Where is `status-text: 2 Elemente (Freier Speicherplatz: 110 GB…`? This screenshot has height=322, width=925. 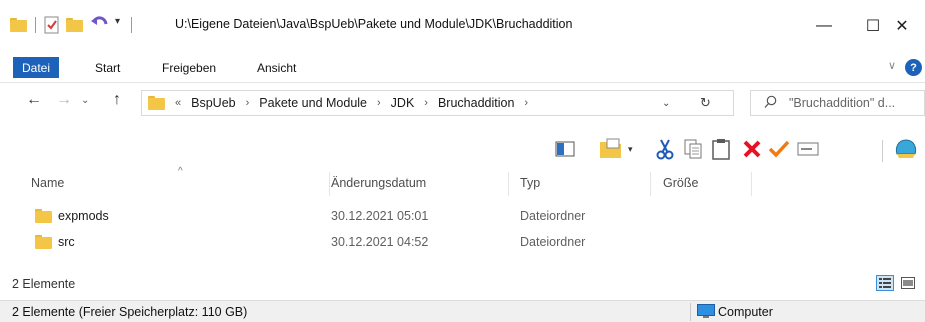 status-text: 2 Elemente (Freier Speicherplatz: 110 GB… is located at coordinates (130, 312).